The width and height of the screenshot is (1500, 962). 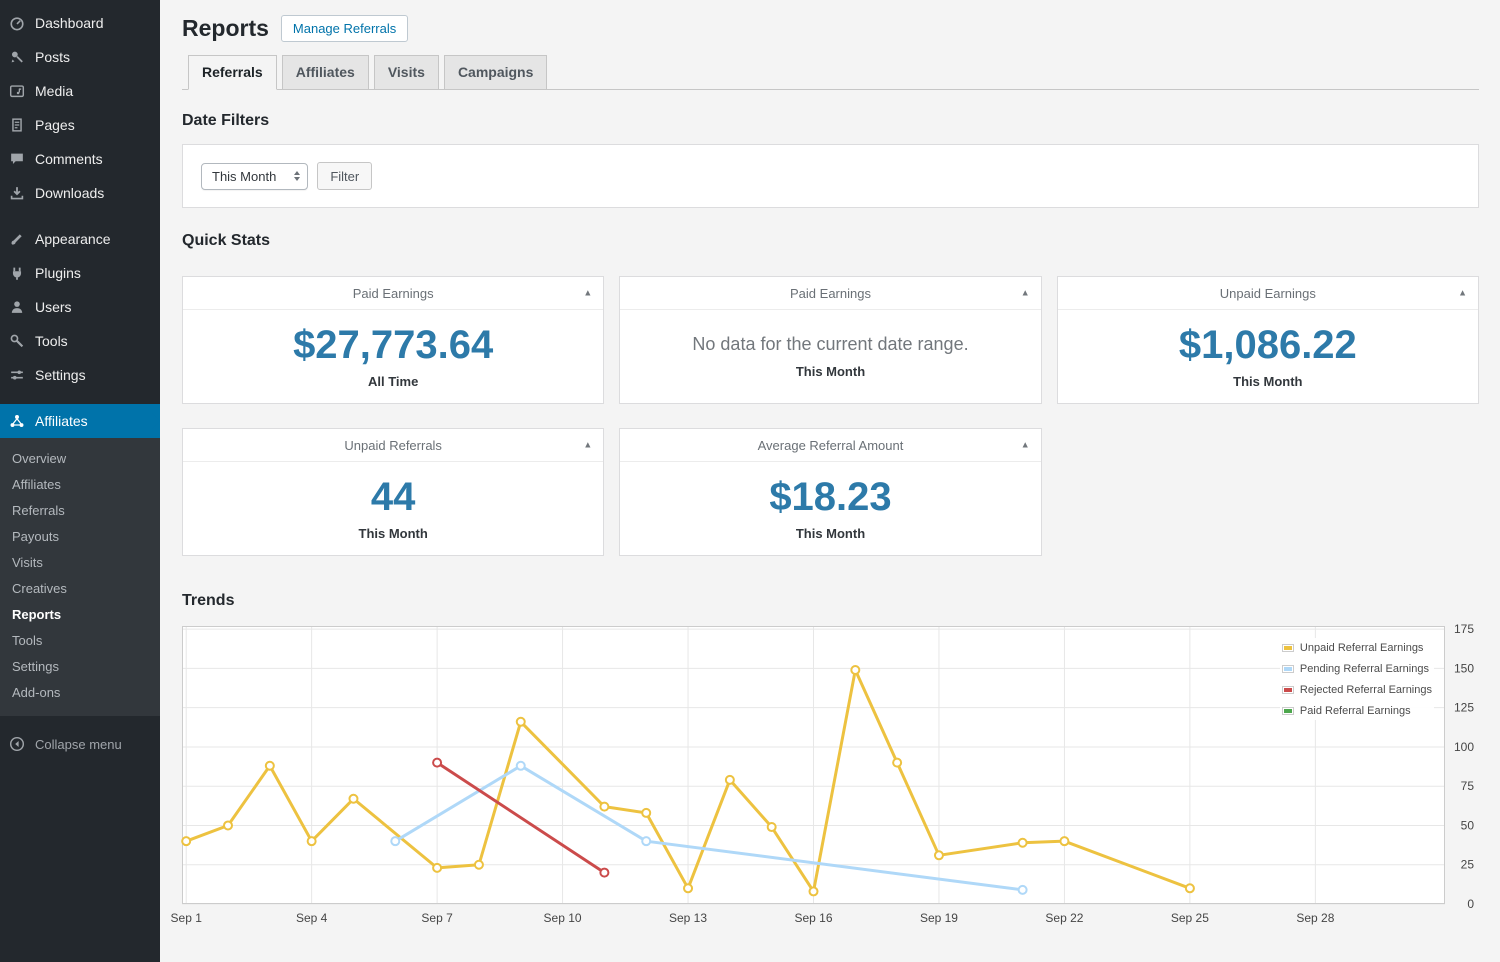 I want to click on menu-separator, so click(x=80, y=398).